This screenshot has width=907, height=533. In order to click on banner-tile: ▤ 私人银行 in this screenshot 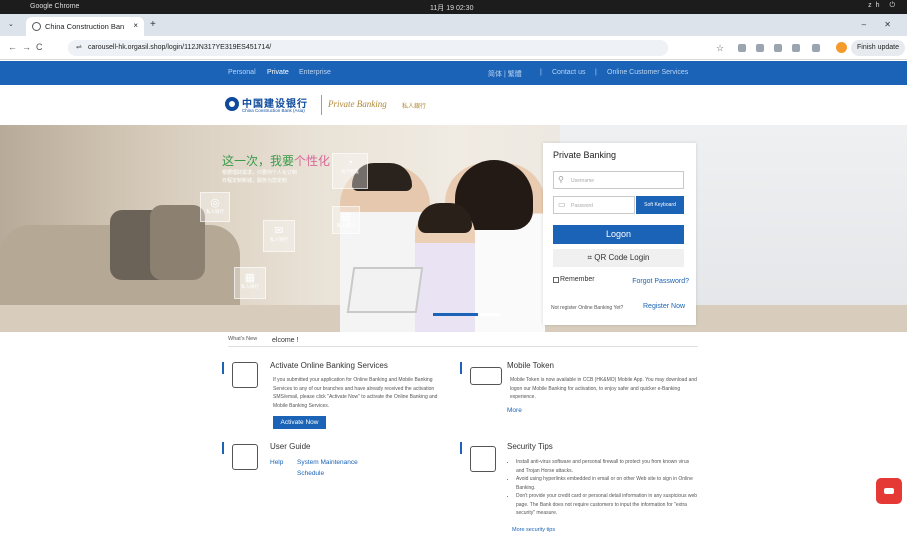, I will do `click(346, 220)`.